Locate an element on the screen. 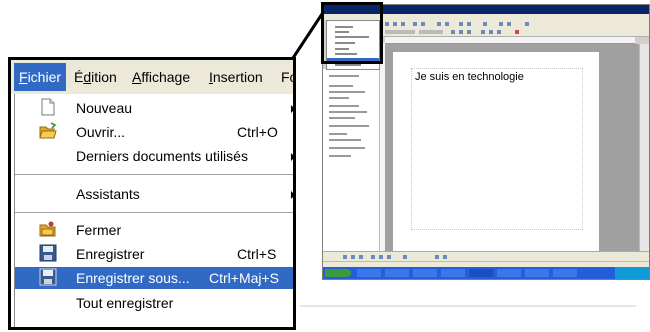 Image resolution: width=650 pixels, height=332 pixels. vertical-scrollbar is located at coordinates (644, 147).